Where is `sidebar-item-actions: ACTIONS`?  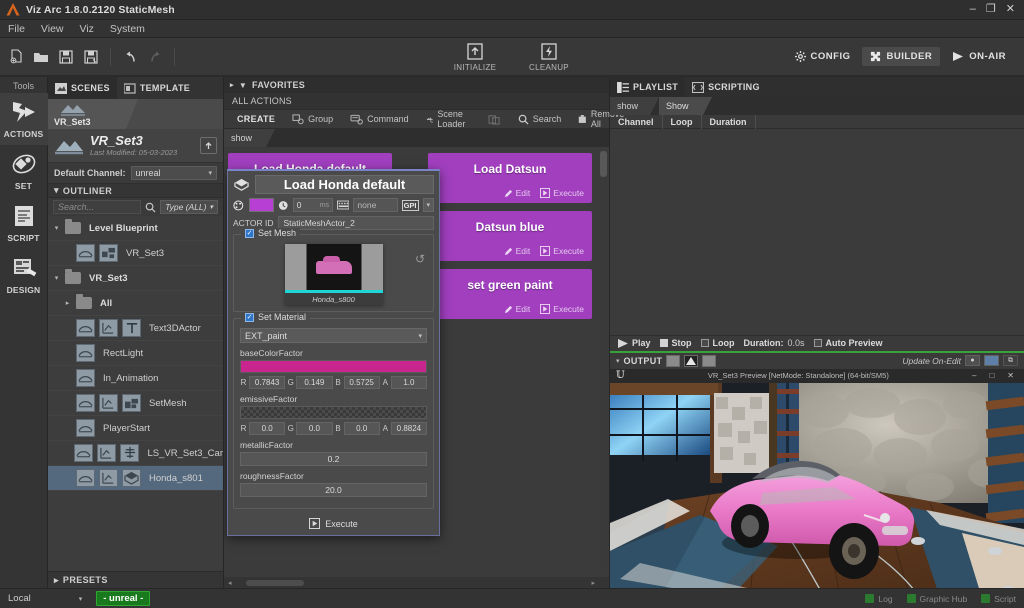 sidebar-item-actions: ACTIONS is located at coordinates (24, 119).